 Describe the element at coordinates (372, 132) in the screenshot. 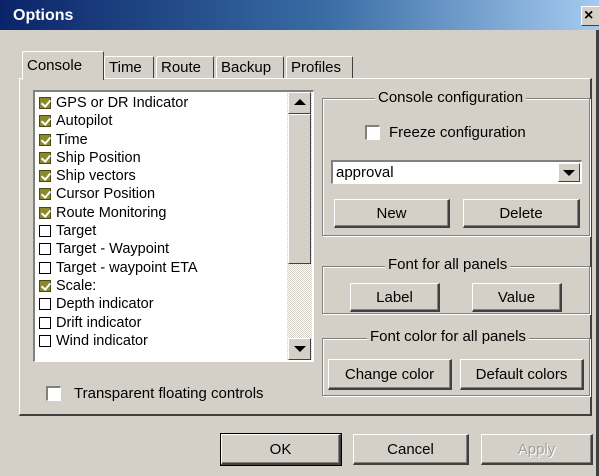

I see `freeze-config-checkbox` at that location.